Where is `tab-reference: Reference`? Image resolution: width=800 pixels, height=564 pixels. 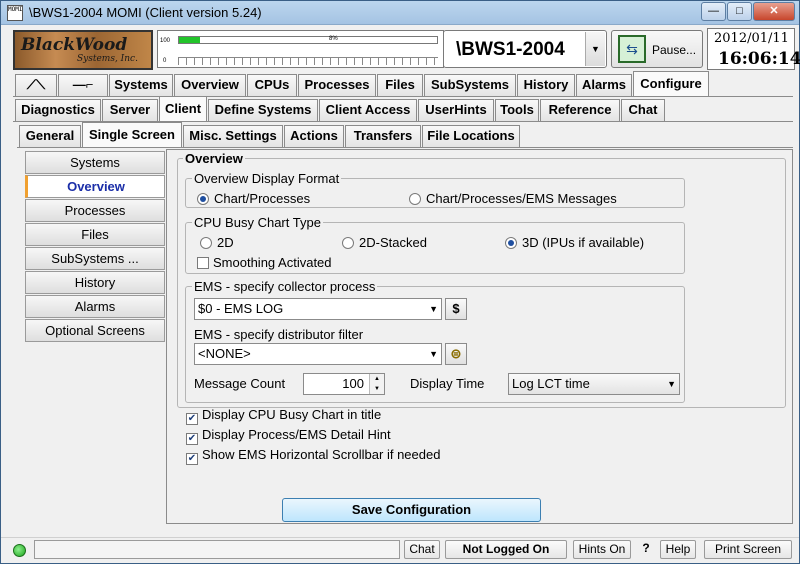 tab-reference: Reference is located at coordinates (580, 110).